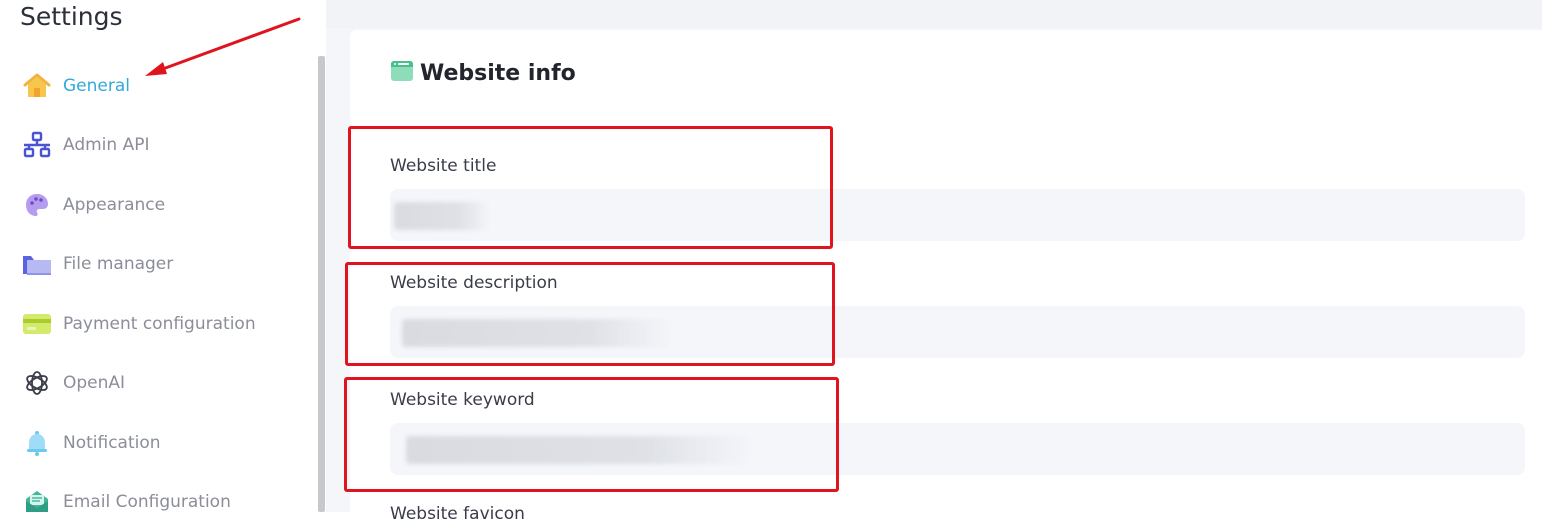 Image resolution: width=1542 pixels, height=530 pixels. I want to click on website-favicon-label: Website favicon, so click(457, 514).